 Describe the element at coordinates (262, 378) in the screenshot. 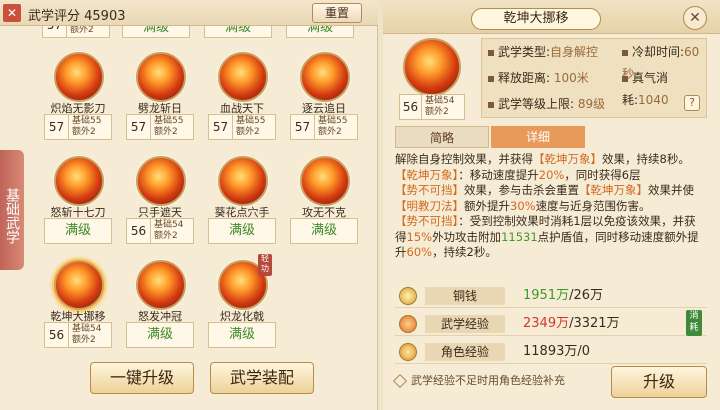

I see `equip-martial-button: 武学装配` at that location.